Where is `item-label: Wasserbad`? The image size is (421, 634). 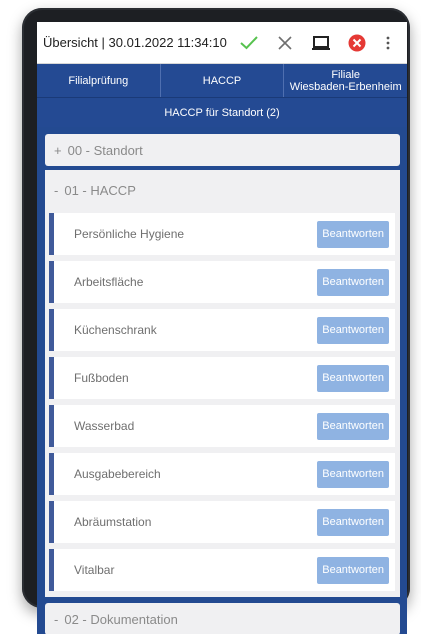
item-label: Wasserbad is located at coordinates (104, 426).